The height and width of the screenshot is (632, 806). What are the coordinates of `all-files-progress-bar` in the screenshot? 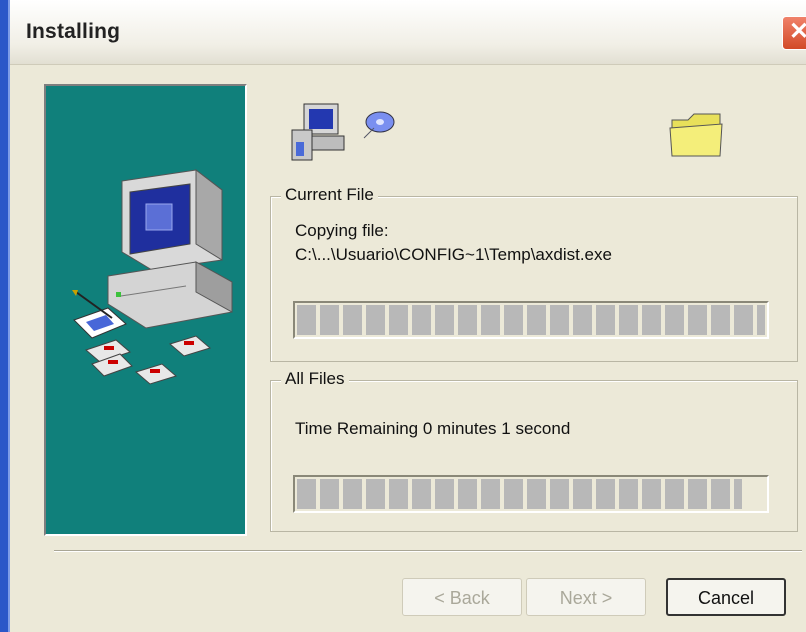 It's located at (531, 494).